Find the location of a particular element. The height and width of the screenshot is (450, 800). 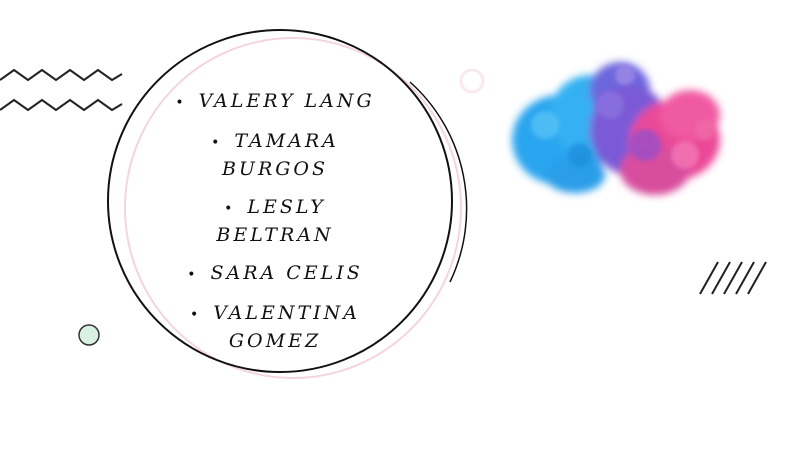

mint-dot-icon is located at coordinates (89, 335).